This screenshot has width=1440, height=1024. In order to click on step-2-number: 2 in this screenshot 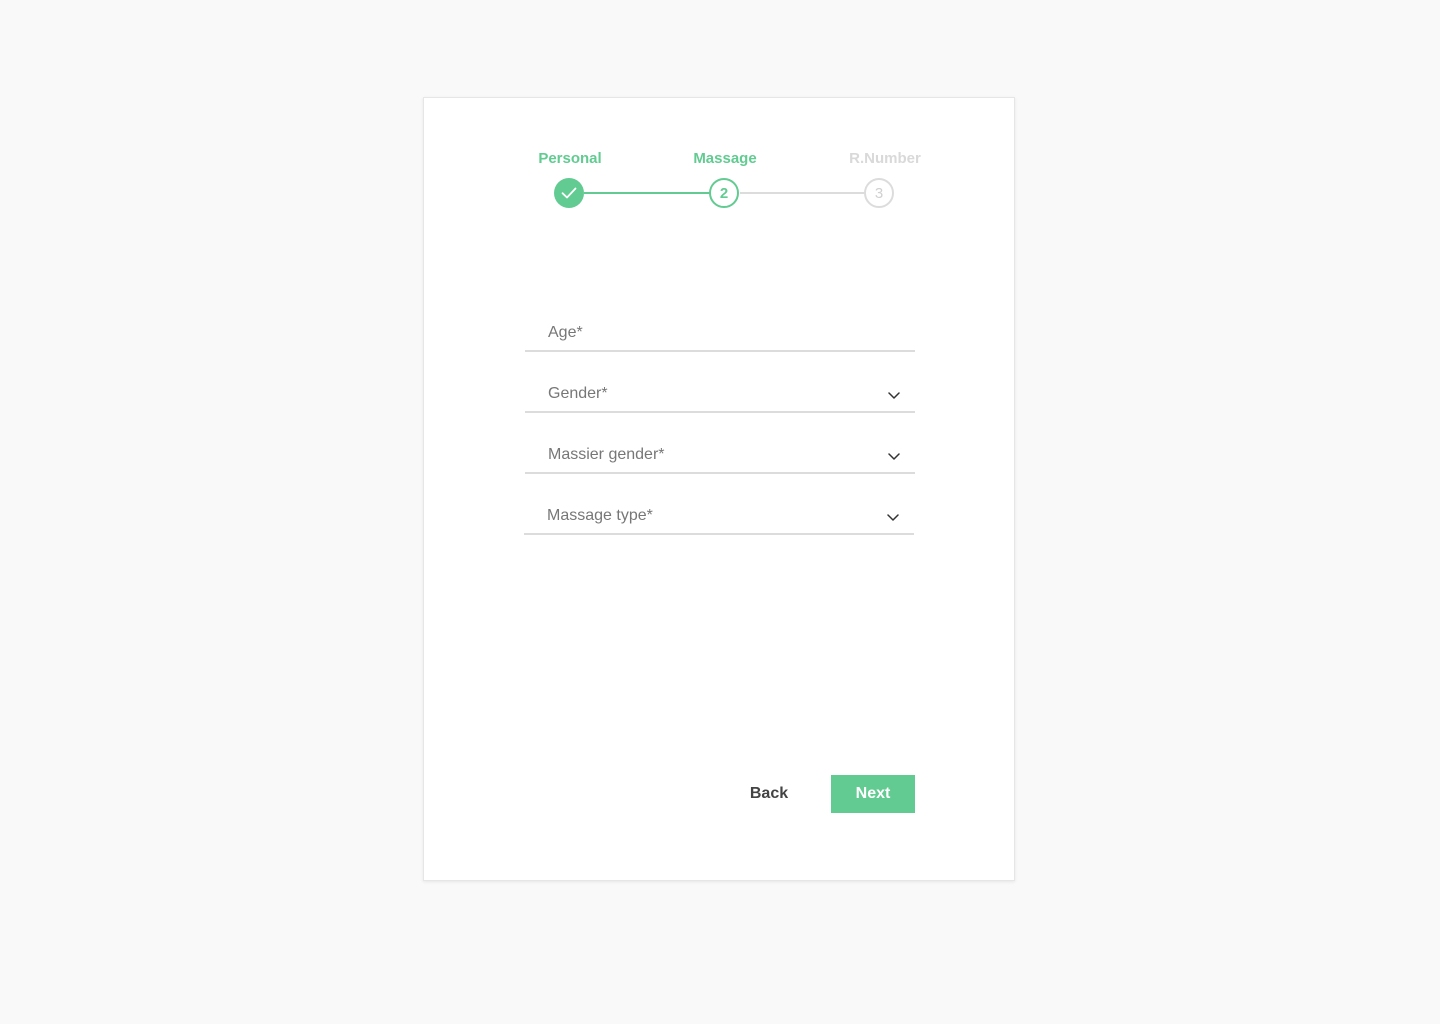, I will do `click(724, 193)`.